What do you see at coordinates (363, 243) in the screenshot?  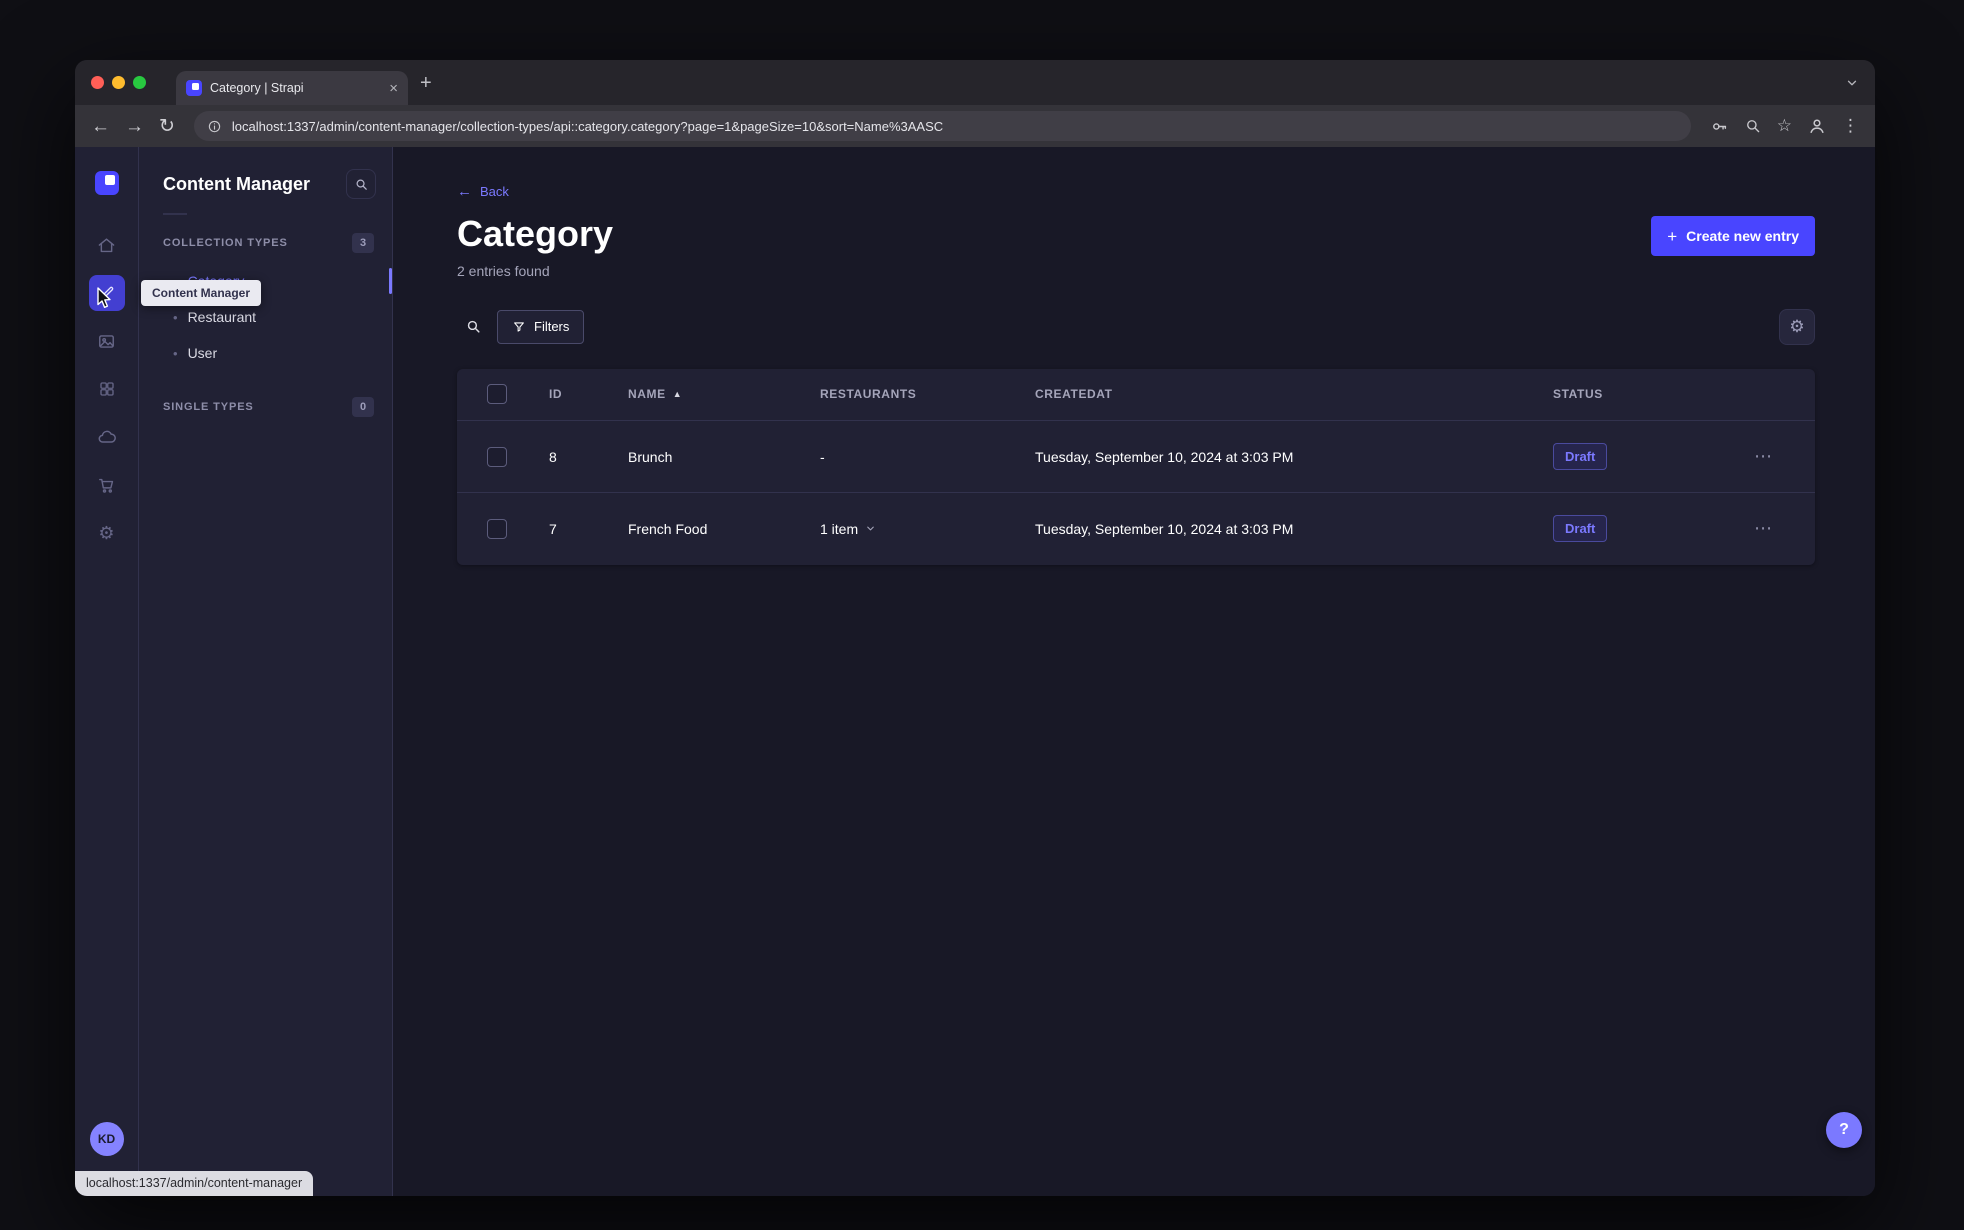 I see `collection-types-count-badge: 3` at bounding box center [363, 243].